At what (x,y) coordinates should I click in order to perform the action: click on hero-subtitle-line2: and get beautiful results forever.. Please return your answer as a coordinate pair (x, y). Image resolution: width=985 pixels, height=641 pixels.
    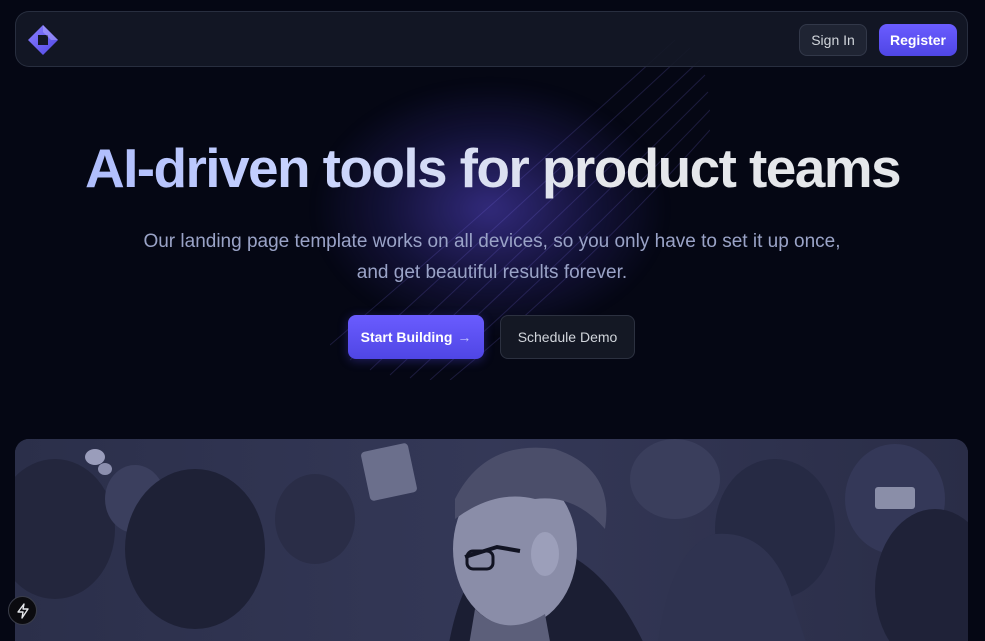
    Looking at the image, I should click on (492, 272).